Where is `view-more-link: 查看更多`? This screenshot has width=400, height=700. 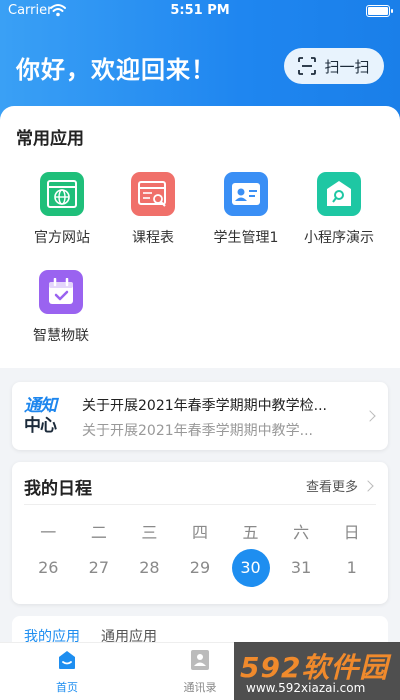
view-more-link: 查看更多 is located at coordinates (332, 485).